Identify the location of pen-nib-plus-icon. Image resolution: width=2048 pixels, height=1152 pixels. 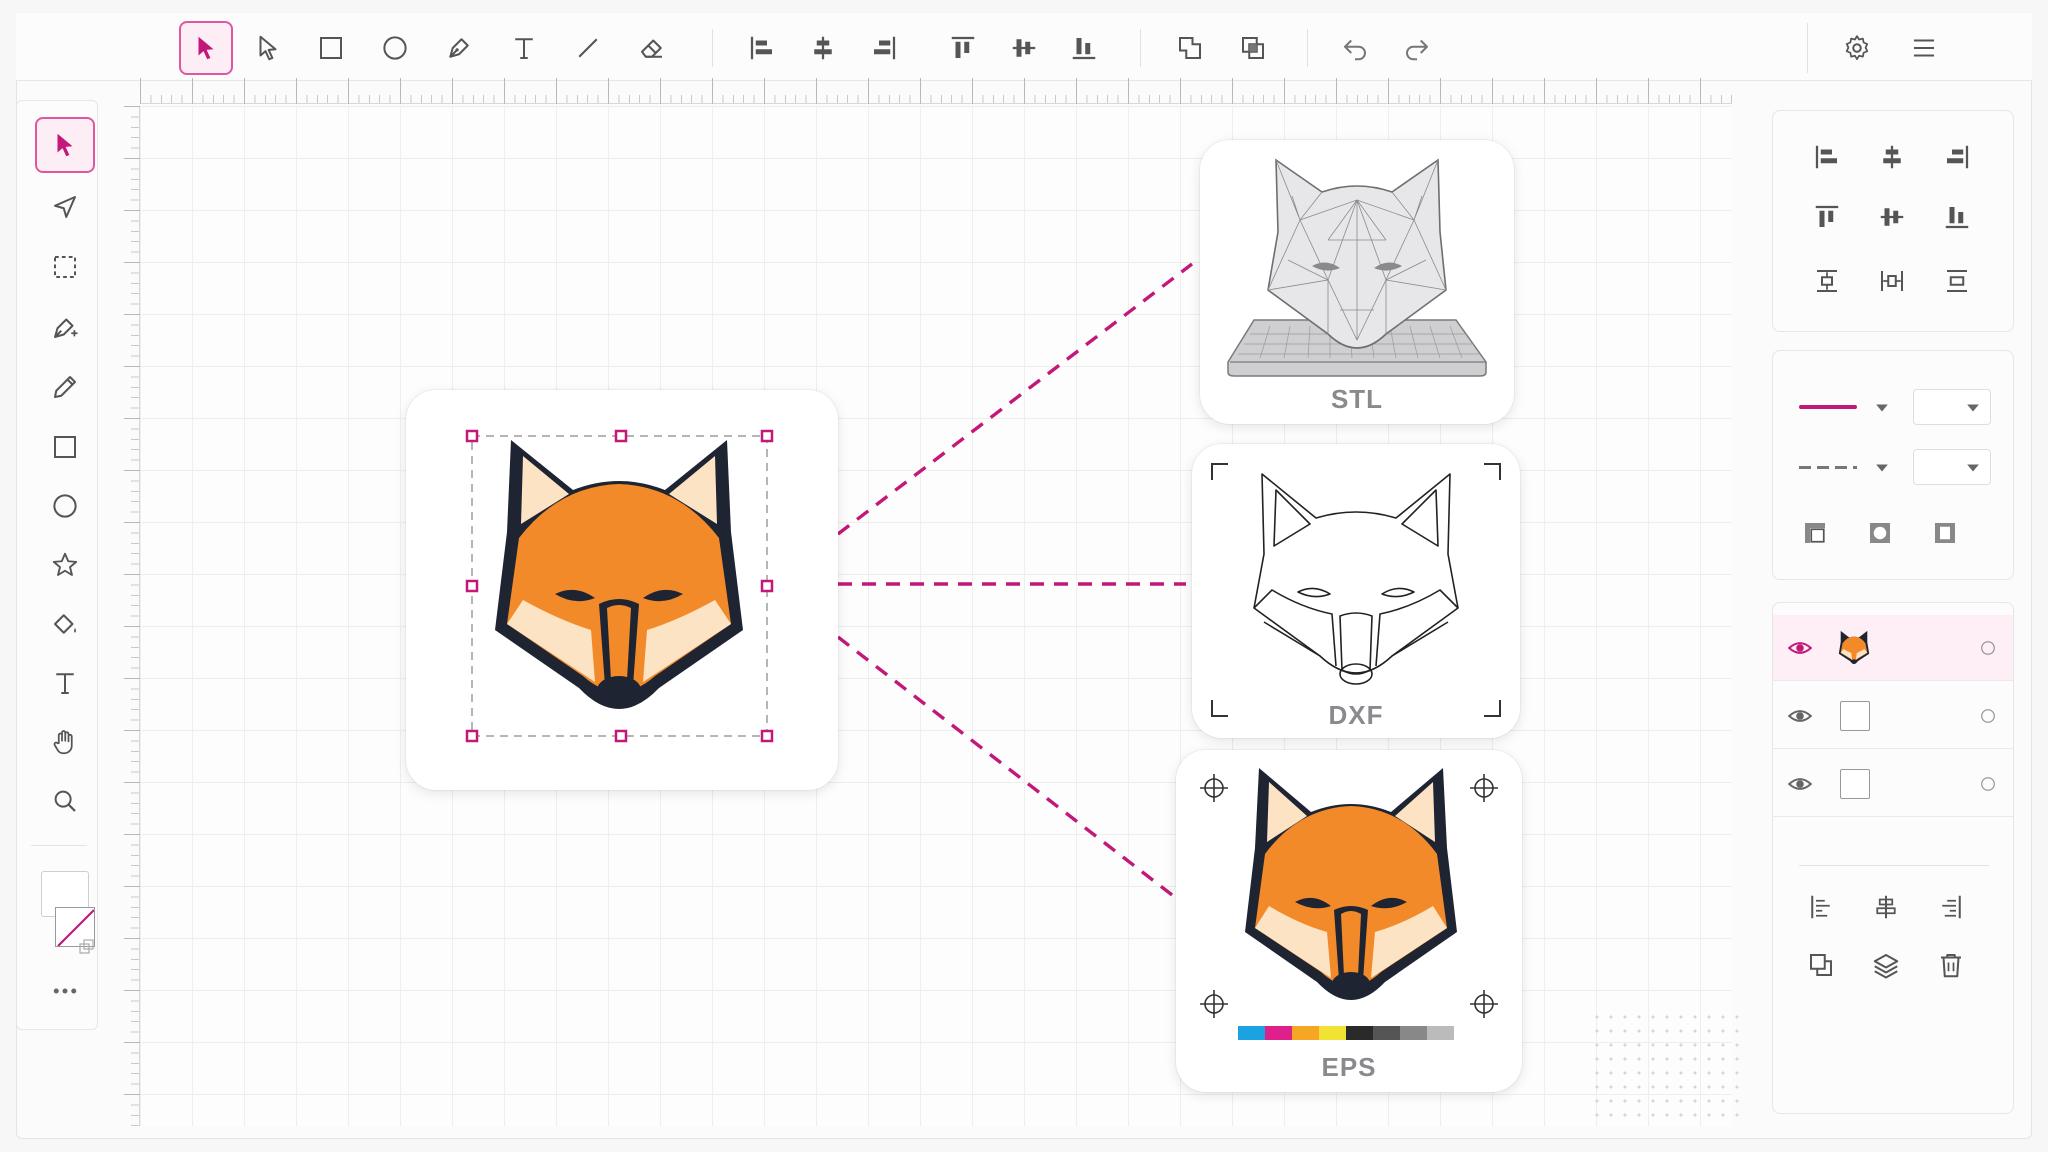
(66, 328).